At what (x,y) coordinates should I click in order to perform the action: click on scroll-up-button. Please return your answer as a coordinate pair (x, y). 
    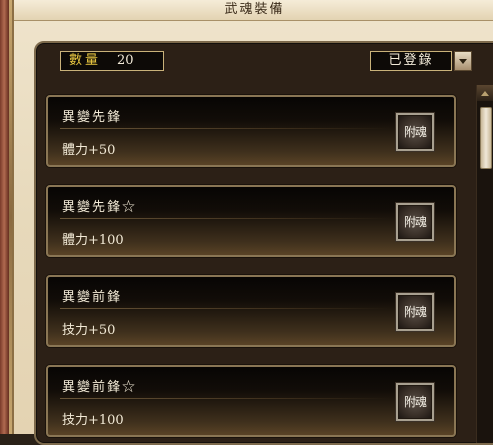
    Looking at the image, I should click on (485, 93).